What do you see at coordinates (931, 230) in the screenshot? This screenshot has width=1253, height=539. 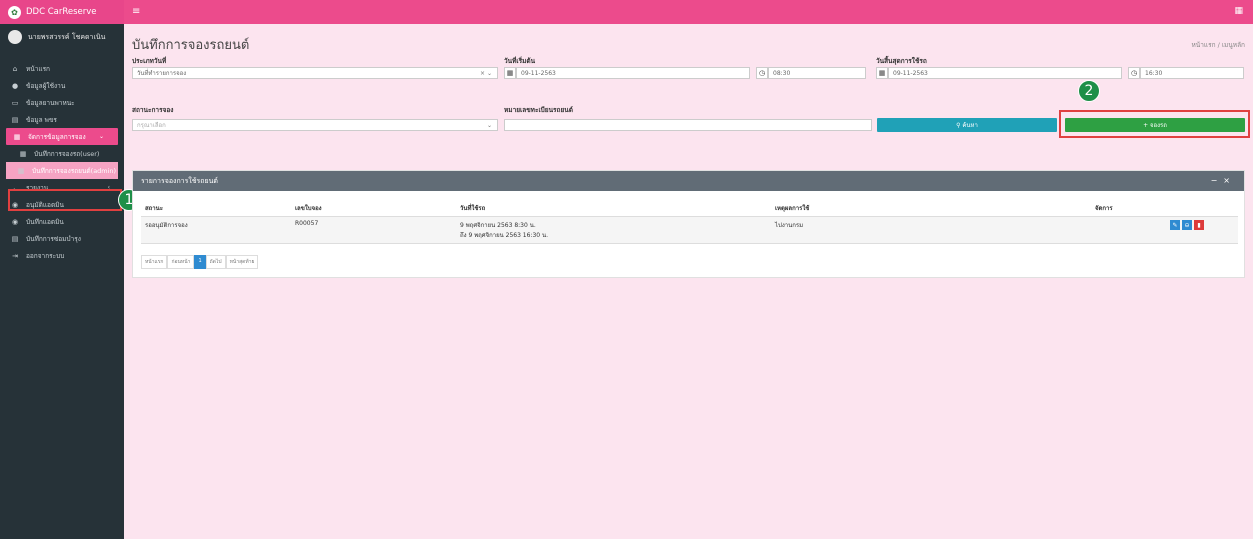 I see `reason-cell: ไปงานกรม` at bounding box center [931, 230].